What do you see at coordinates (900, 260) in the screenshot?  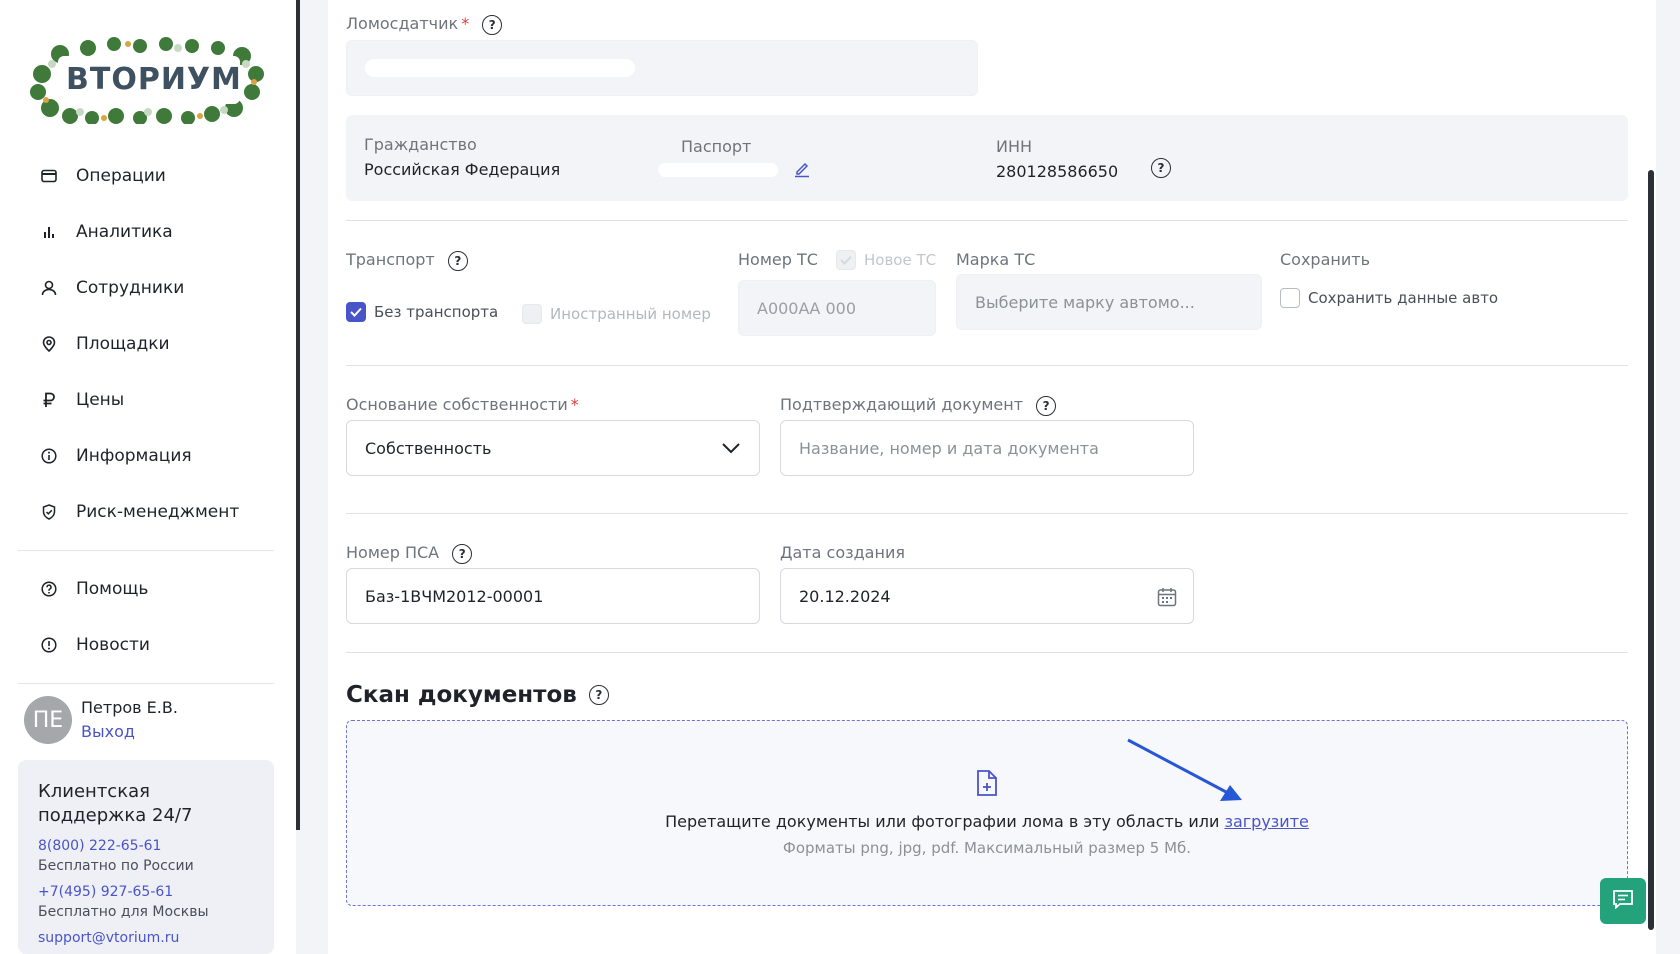 I see `new-vehicle-label: Новое ТС` at bounding box center [900, 260].